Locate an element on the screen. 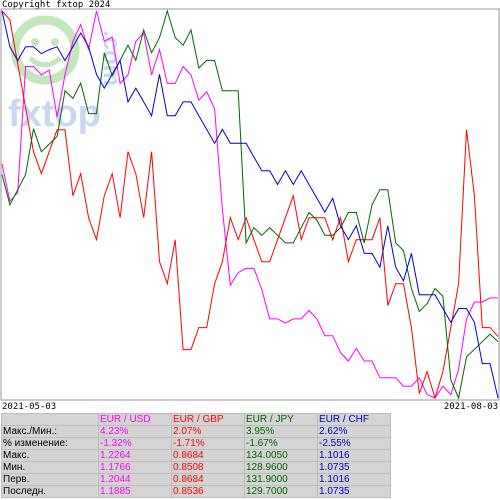 This screenshot has width=500, height=500. stats-cell: -1.67% is located at coordinates (281, 443).